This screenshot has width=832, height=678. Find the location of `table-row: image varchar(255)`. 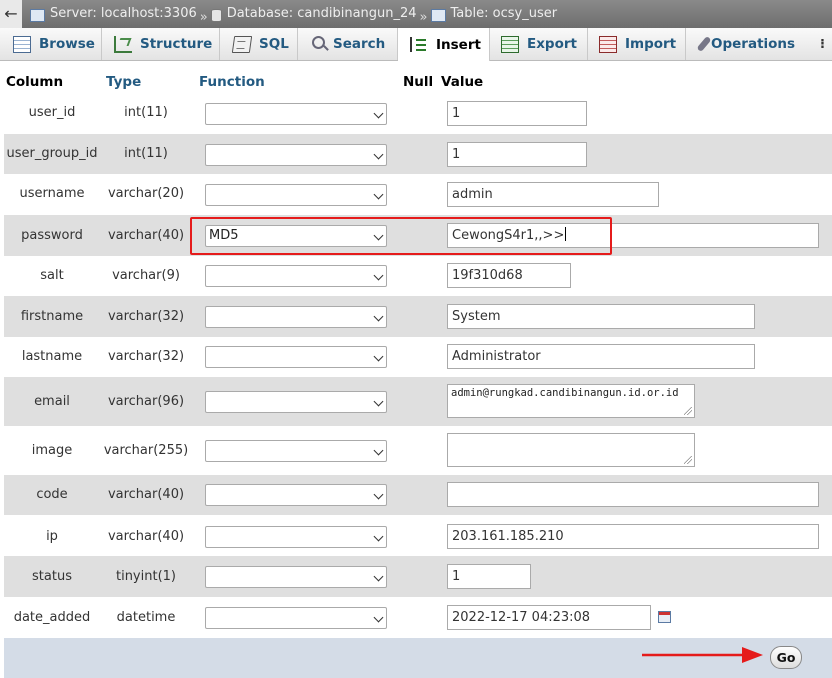

table-row: image varchar(255) is located at coordinates (418, 450).